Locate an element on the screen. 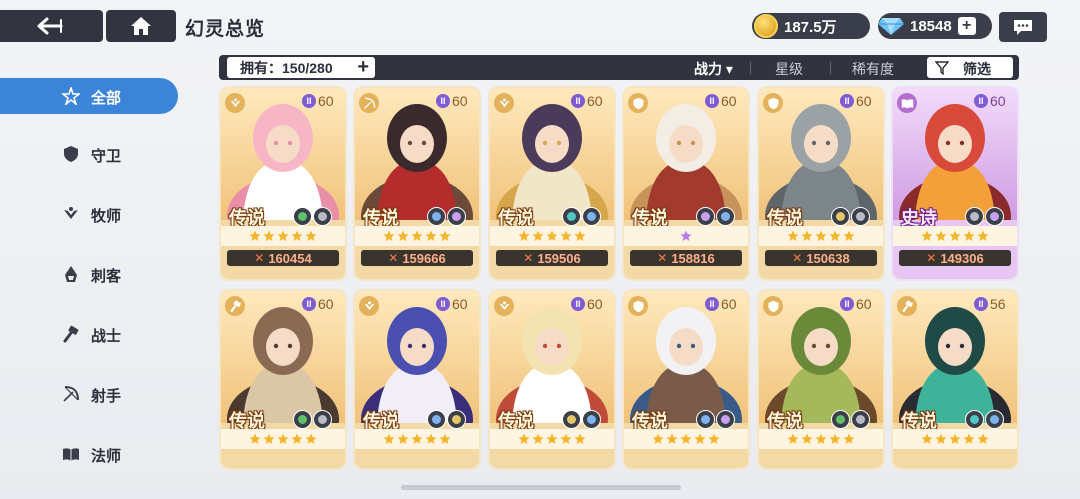  back-arrow-icon is located at coordinates (49, 26).